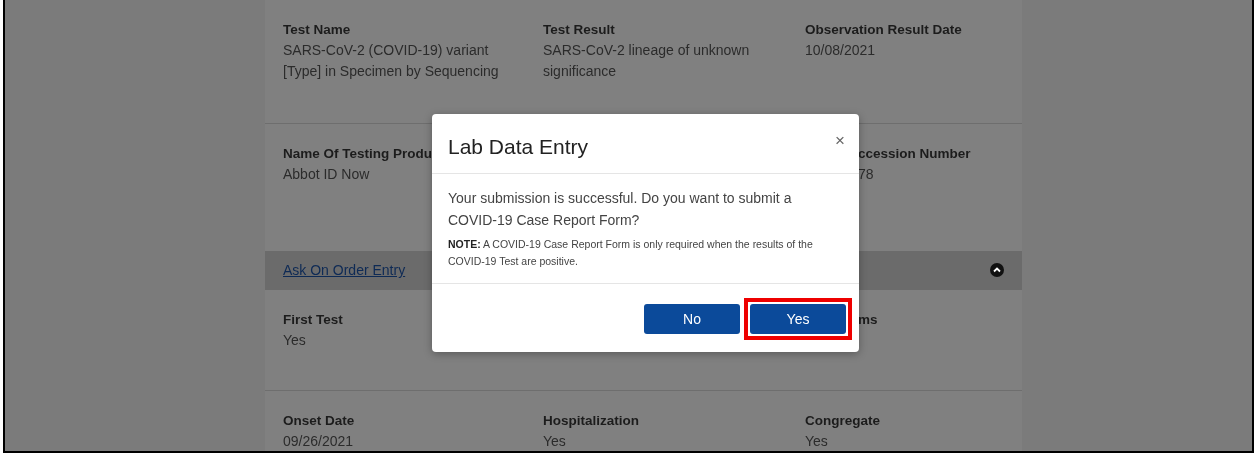 This screenshot has width=1257, height=453. I want to click on dialog-message: Your submission is successful. Do you want to submit a COVID-19 Case Report Form?, so click(620, 209).